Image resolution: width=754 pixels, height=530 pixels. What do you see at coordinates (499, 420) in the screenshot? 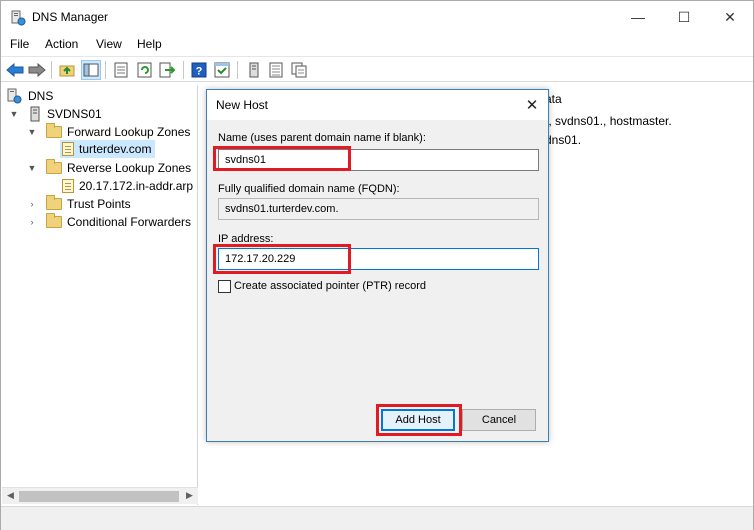
I see `cancel-button: Cancel` at bounding box center [499, 420].